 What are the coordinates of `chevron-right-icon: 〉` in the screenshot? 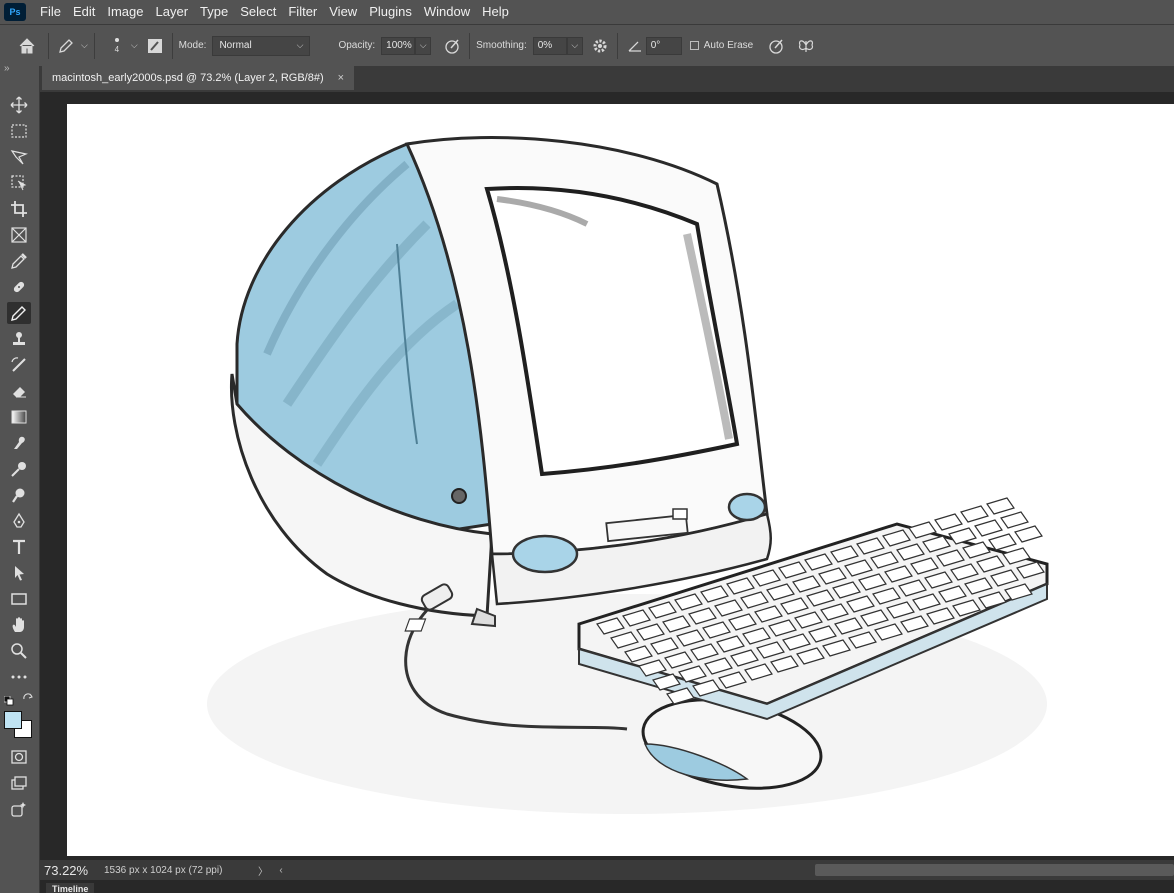 It's located at (263, 870).